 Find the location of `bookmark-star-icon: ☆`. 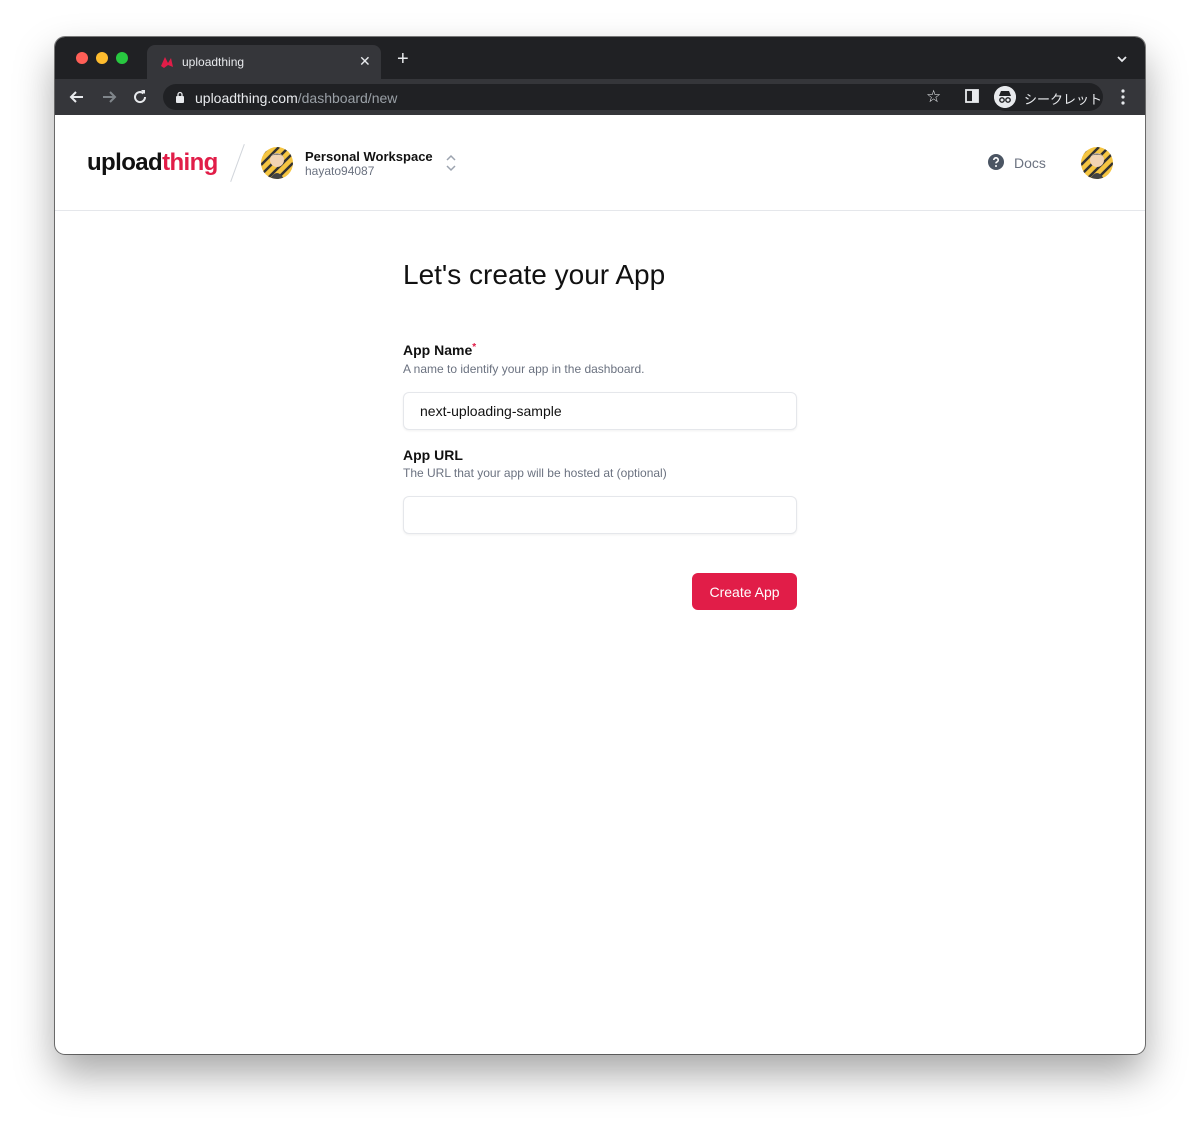

bookmark-star-icon: ☆ is located at coordinates (933, 97).